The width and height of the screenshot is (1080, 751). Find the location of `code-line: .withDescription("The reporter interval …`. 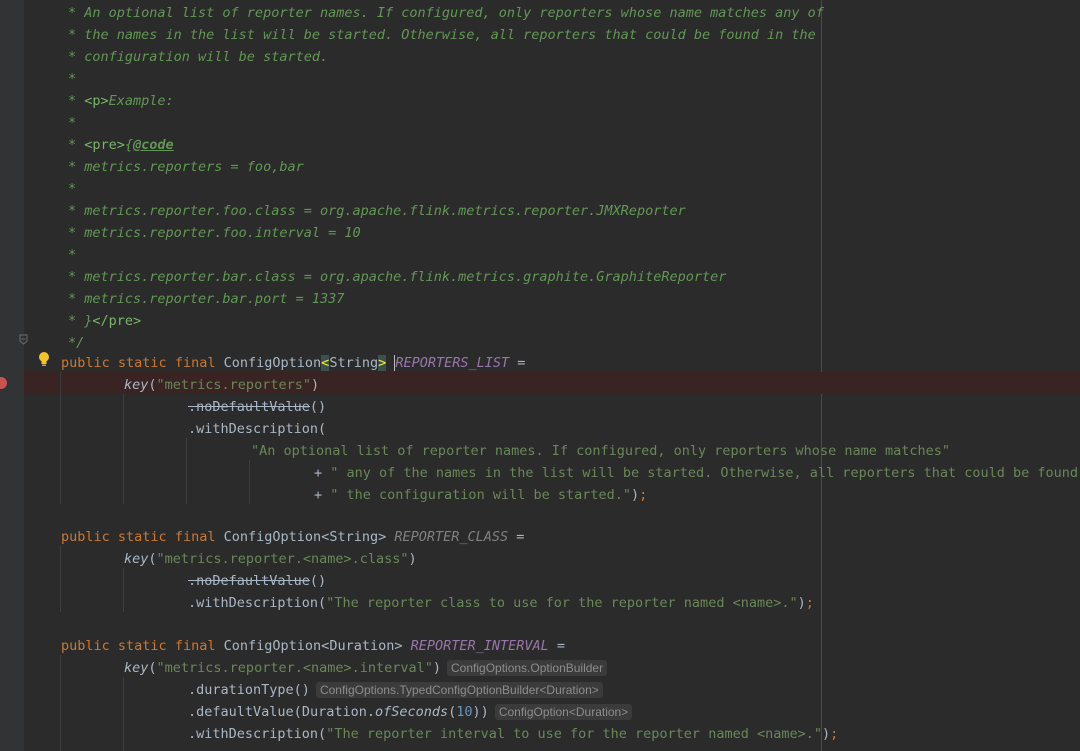

code-line: .withDescription("The reporter interval … is located at coordinates (513, 734).